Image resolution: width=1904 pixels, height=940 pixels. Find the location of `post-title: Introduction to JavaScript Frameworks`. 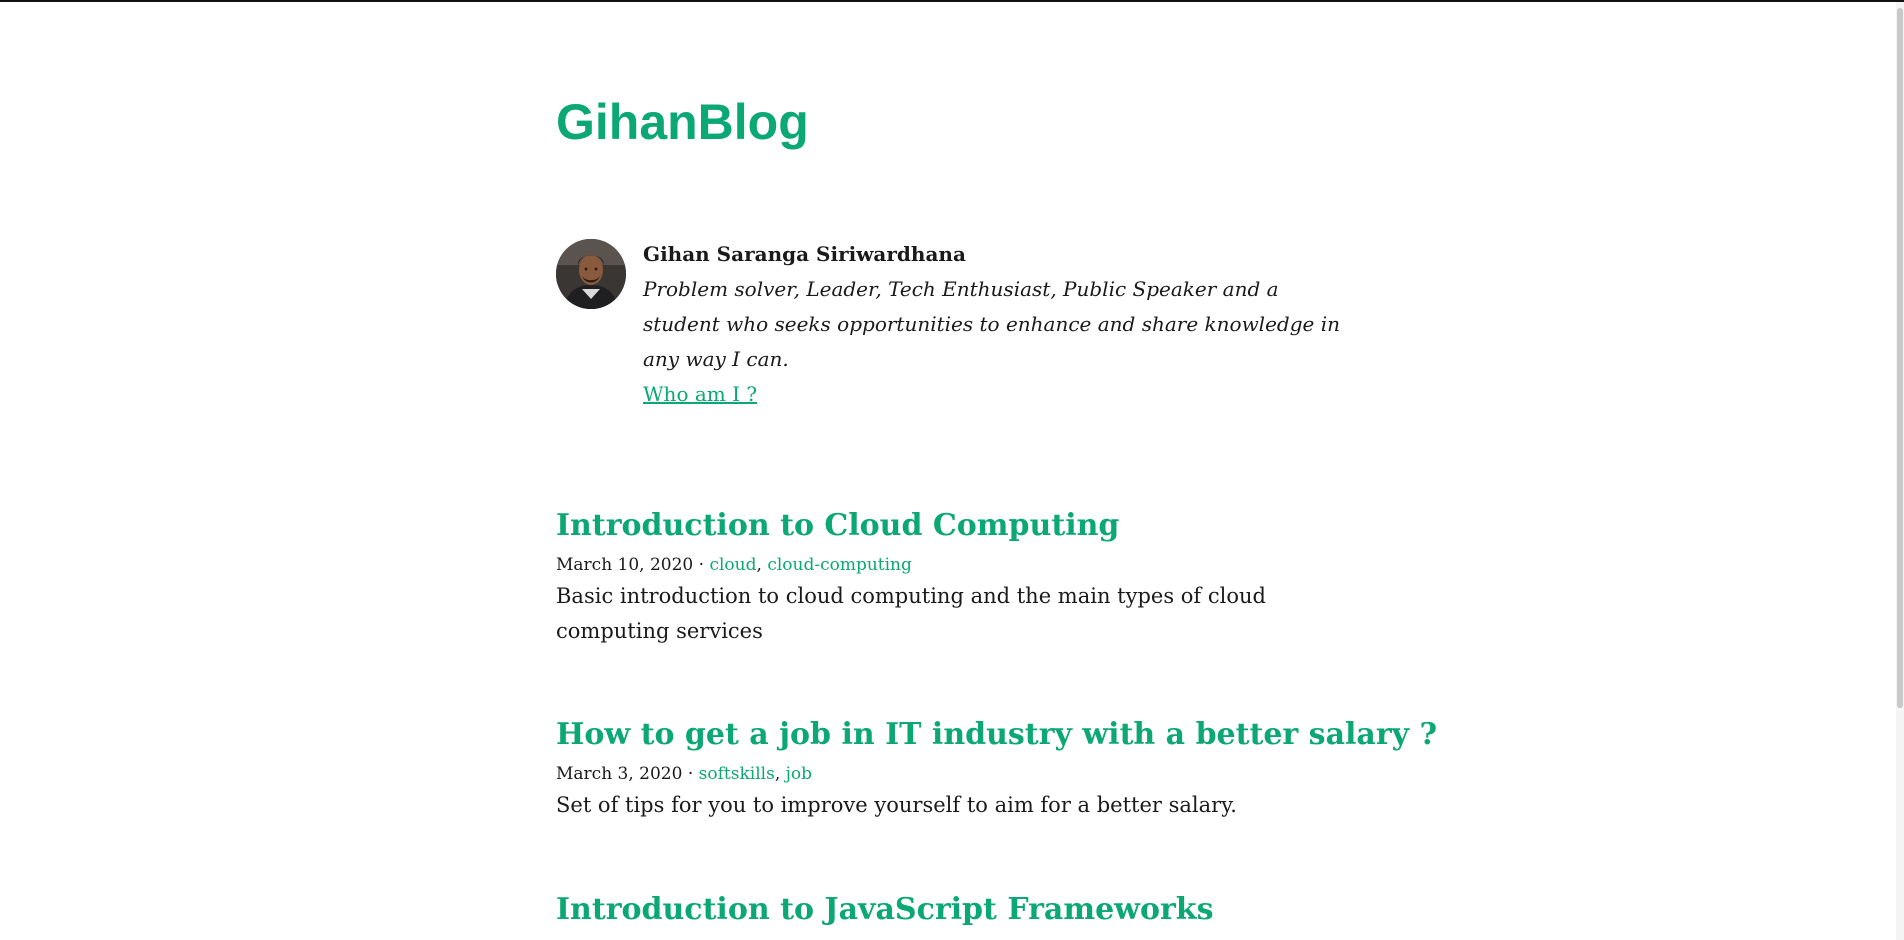

post-title: Introduction to JavaScript Frameworks is located at coordinates (956, 910).